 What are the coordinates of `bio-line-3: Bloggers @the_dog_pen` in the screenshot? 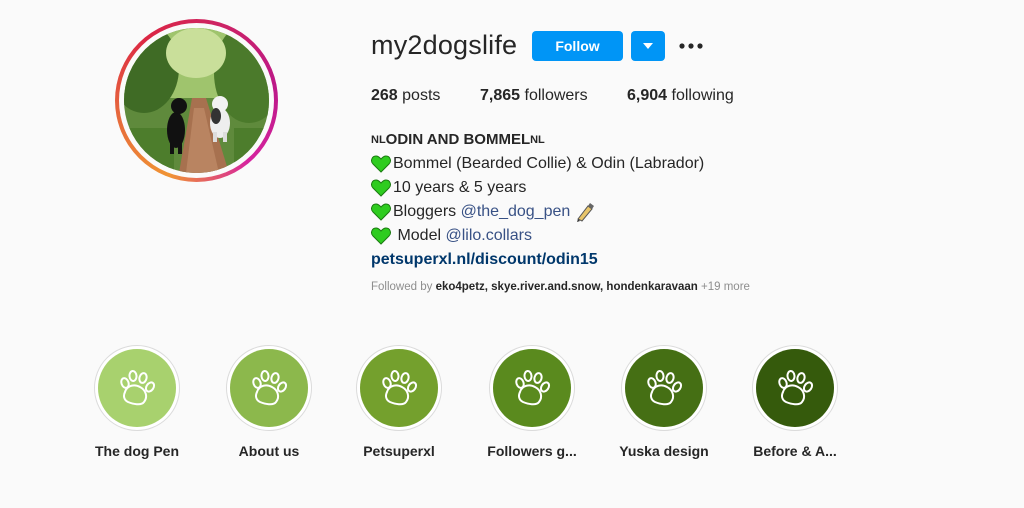 It's located at (537, 212).